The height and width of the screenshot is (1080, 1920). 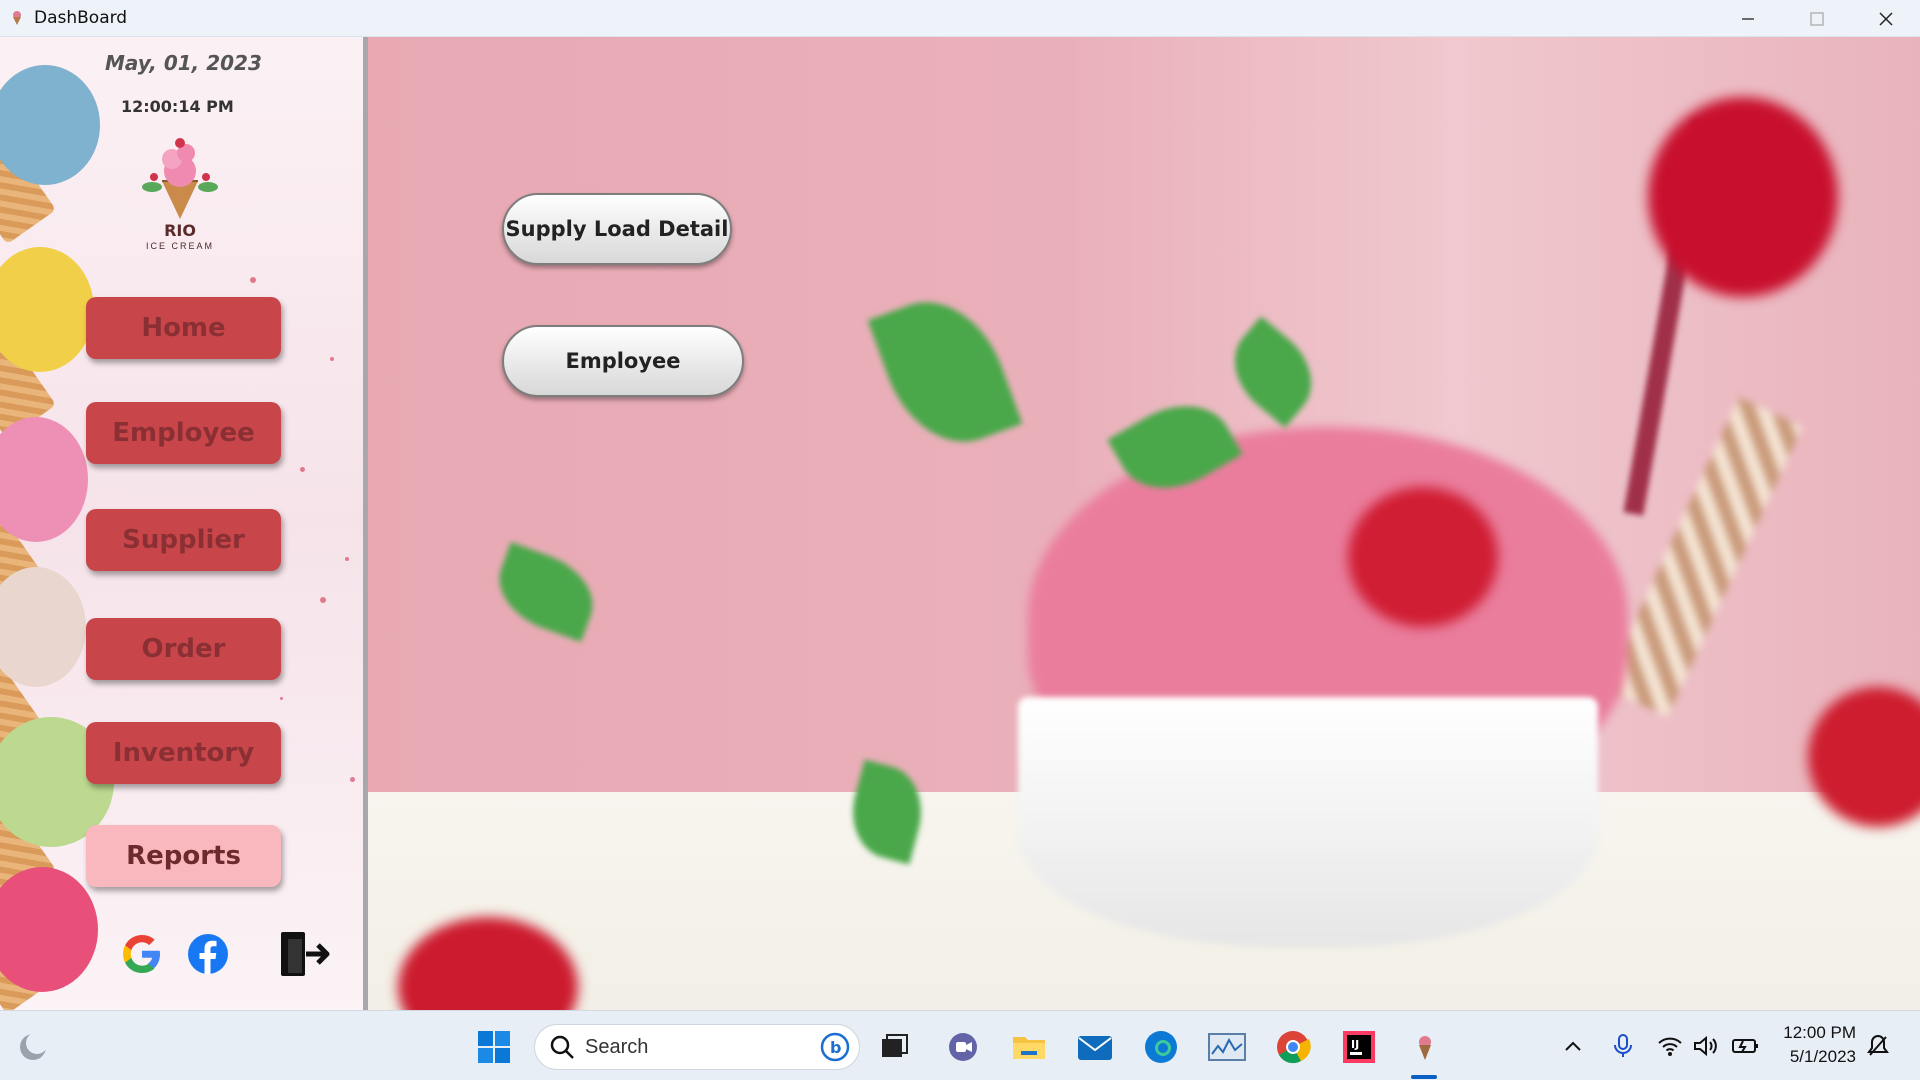 I want to click on active-app-indicator, so click(x=1424, y=1077).